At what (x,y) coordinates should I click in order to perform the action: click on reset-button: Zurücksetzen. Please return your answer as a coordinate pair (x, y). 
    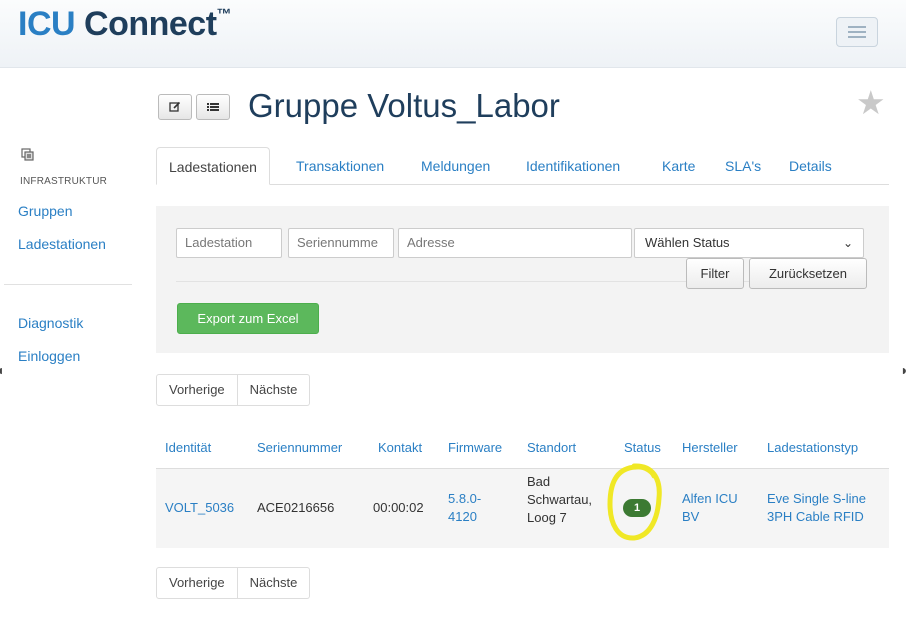
    Looking at the image, I should click on (808, 273).